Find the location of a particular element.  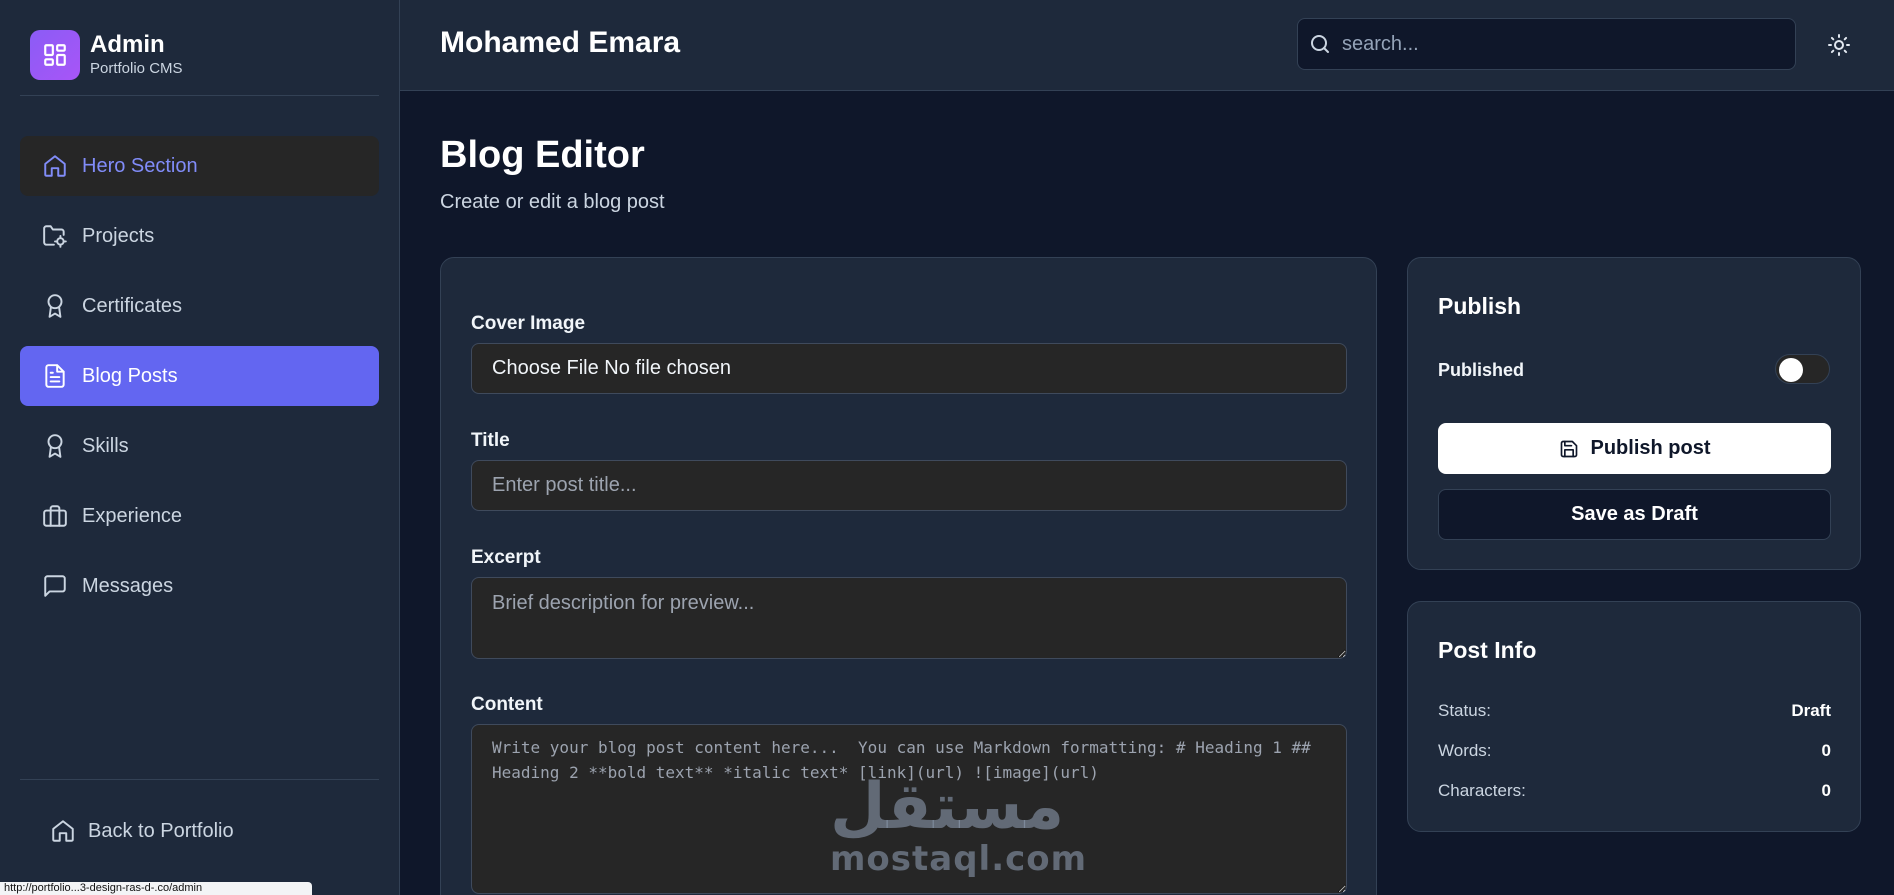

excerpt-textarea is located at coordinates (909, 618).